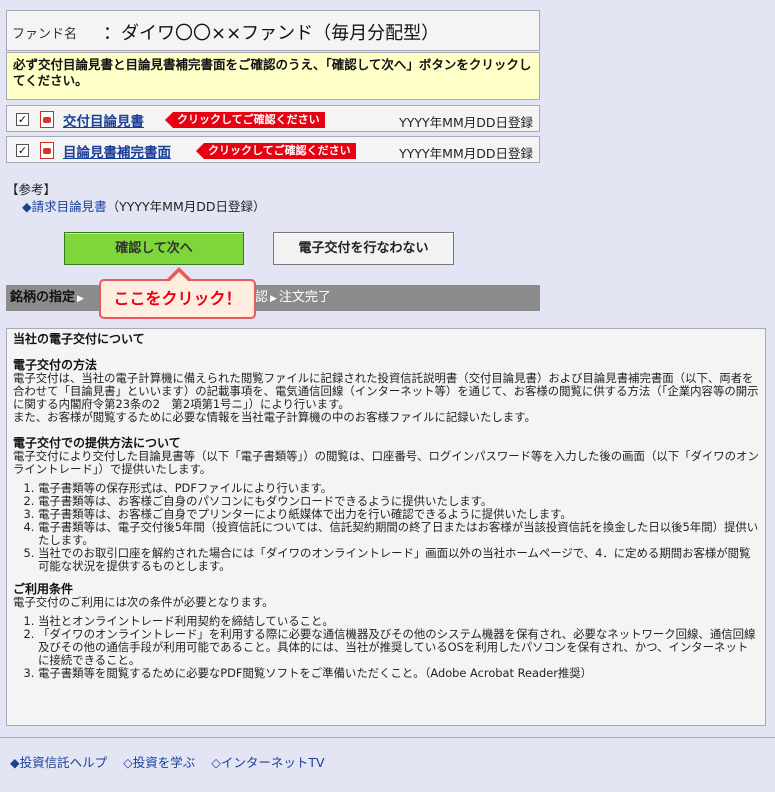 This screenshot has height=792, width=775. I want to click on callout-text: ここをクリック！, so click(177, 298).